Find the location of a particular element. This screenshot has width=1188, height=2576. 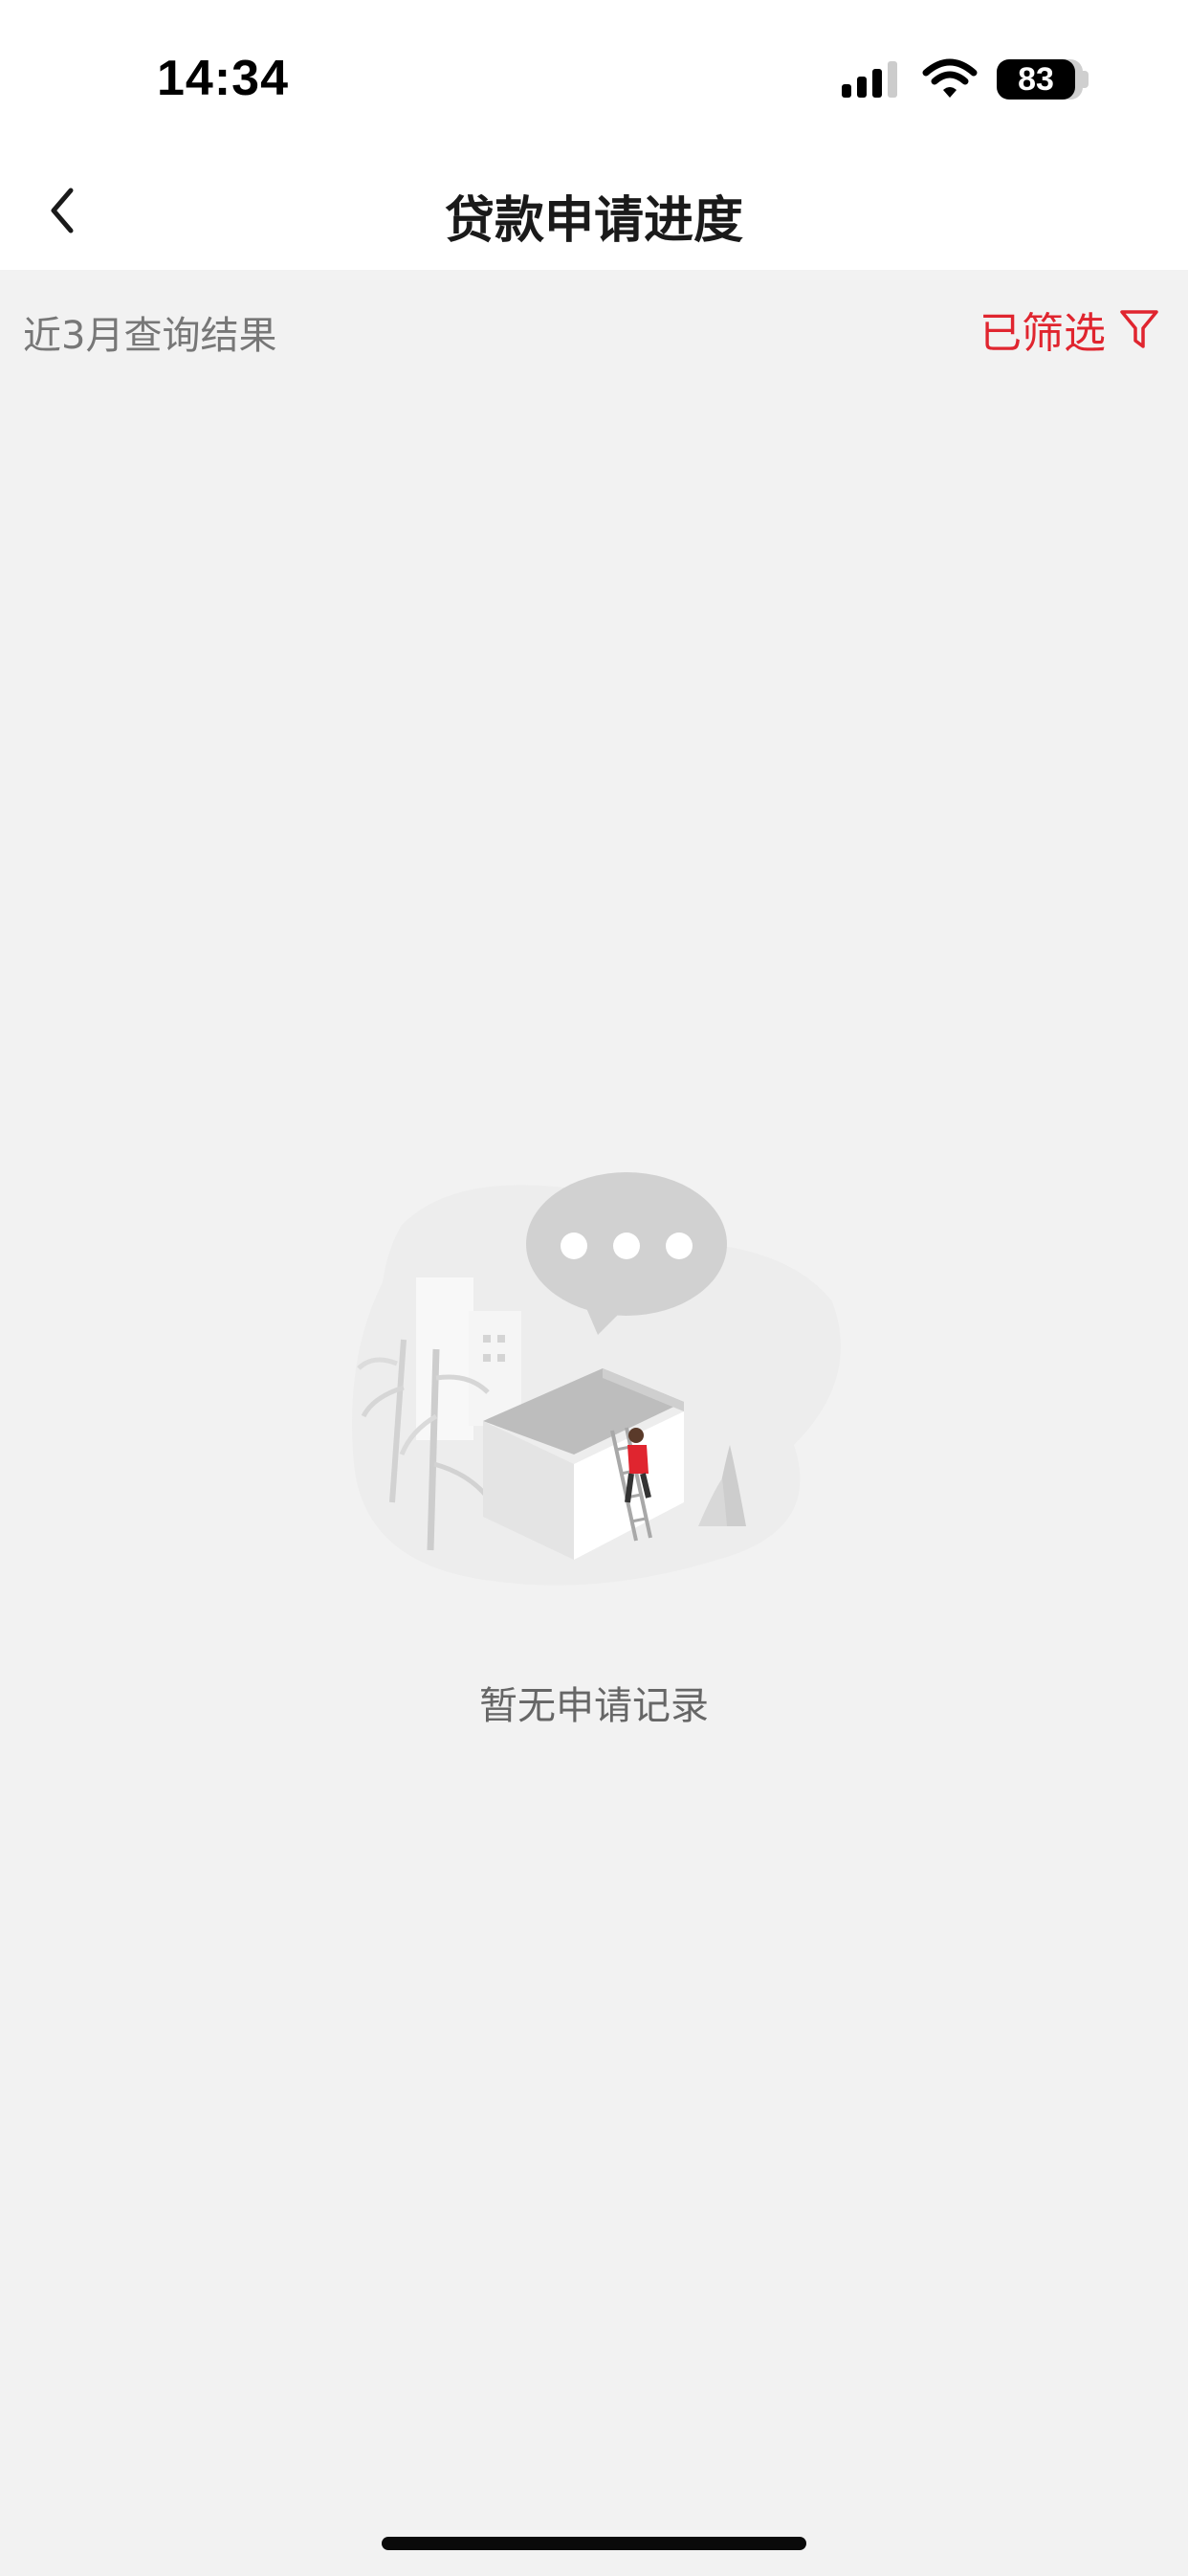

status-bar: 14:34 83 is located at coordinates (594, 76).